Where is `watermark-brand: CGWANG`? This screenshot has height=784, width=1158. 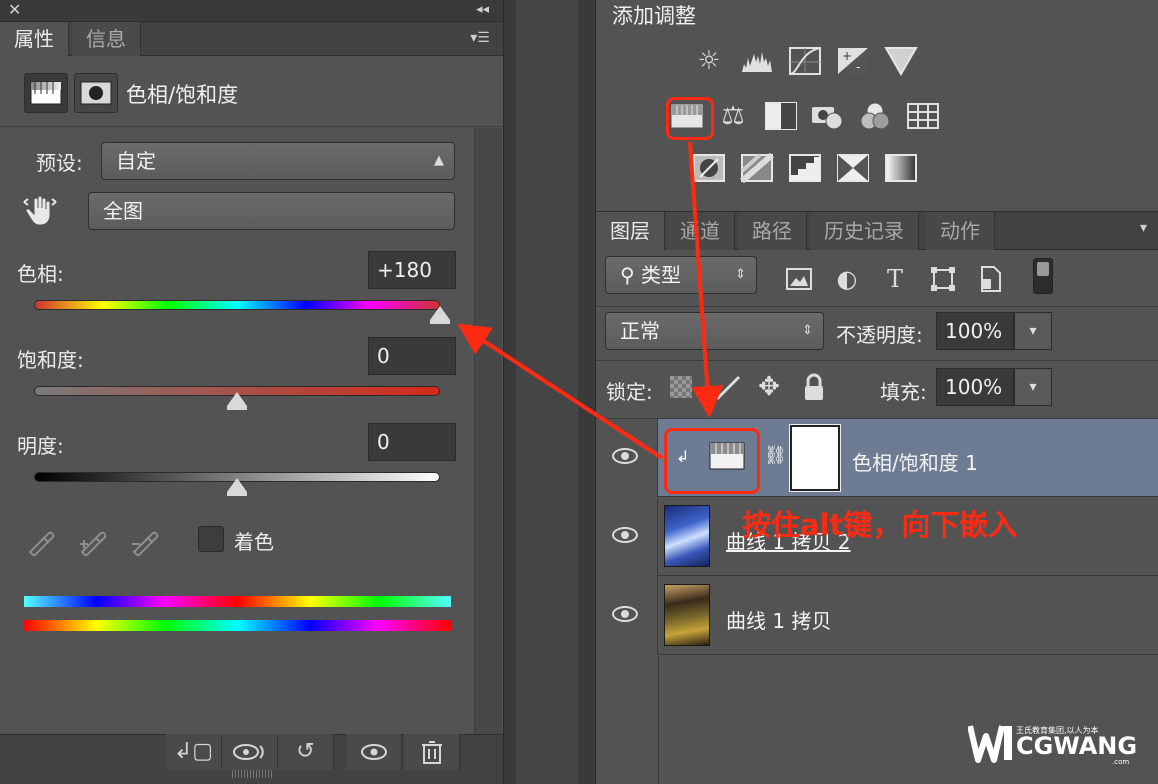
watermark-brand: CGWANG is located at coordinates (1077, 746).